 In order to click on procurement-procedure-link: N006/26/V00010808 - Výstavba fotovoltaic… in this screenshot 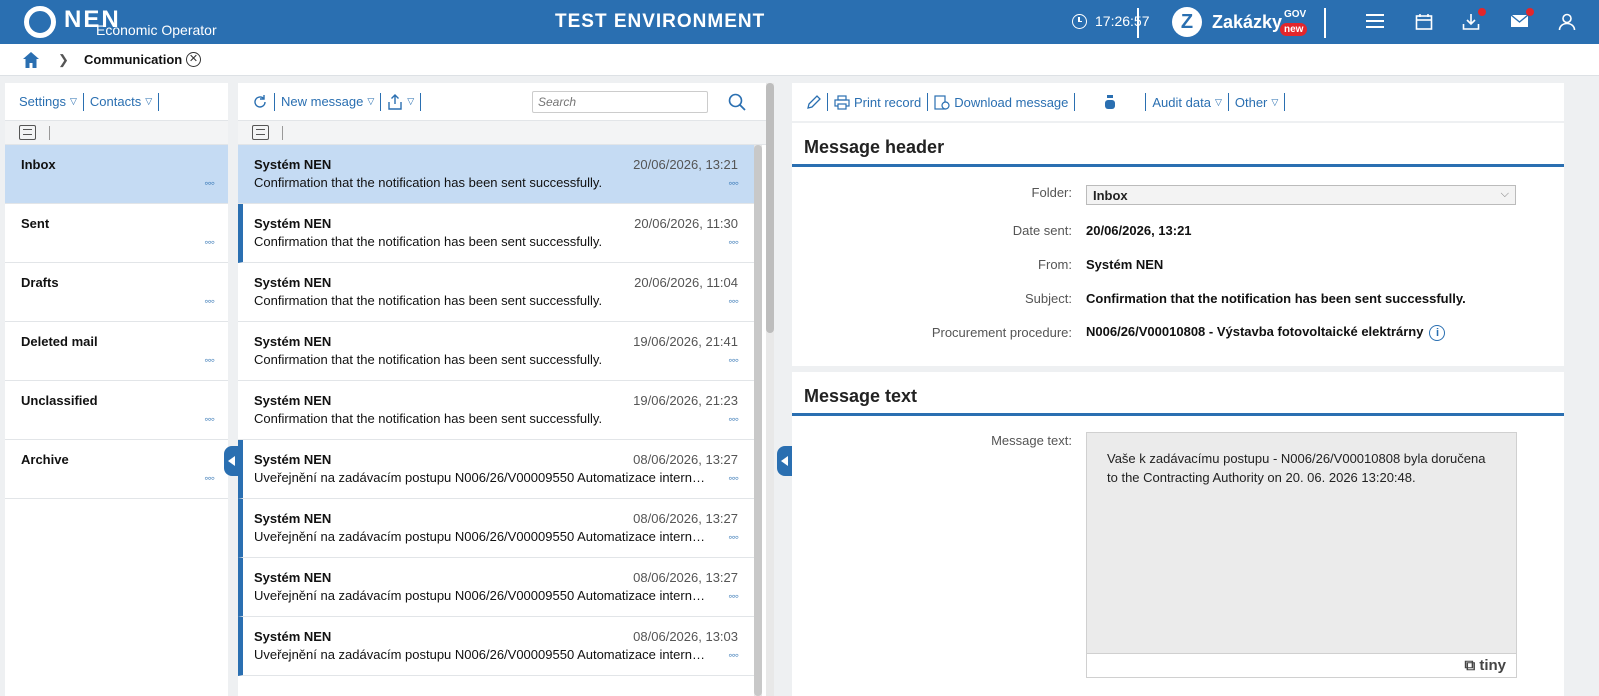, I will do `click(1254, 331)`.